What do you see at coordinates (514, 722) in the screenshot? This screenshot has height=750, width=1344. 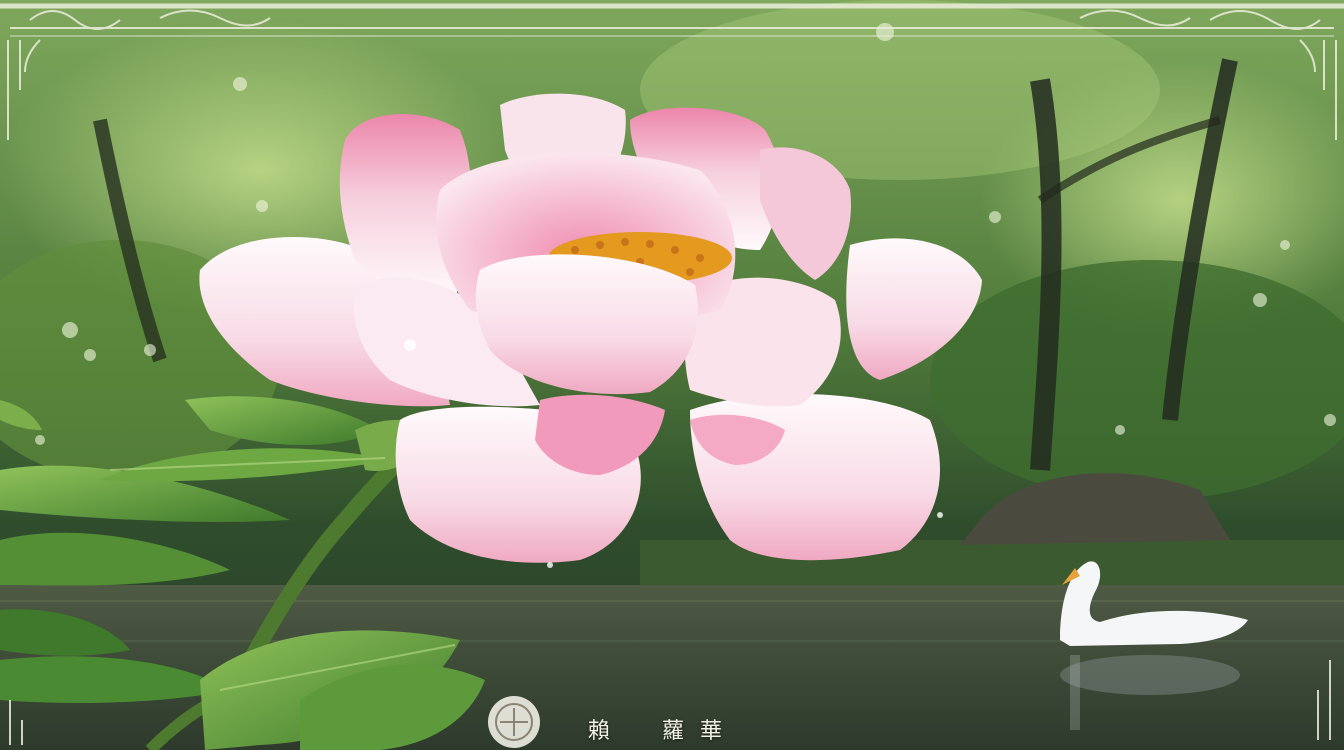 I see `ornament-seal-icon` at bounding box center [514, 722].